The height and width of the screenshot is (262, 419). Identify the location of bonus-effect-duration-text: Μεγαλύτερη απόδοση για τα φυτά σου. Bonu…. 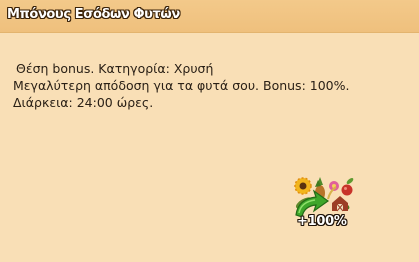
(181, 94).